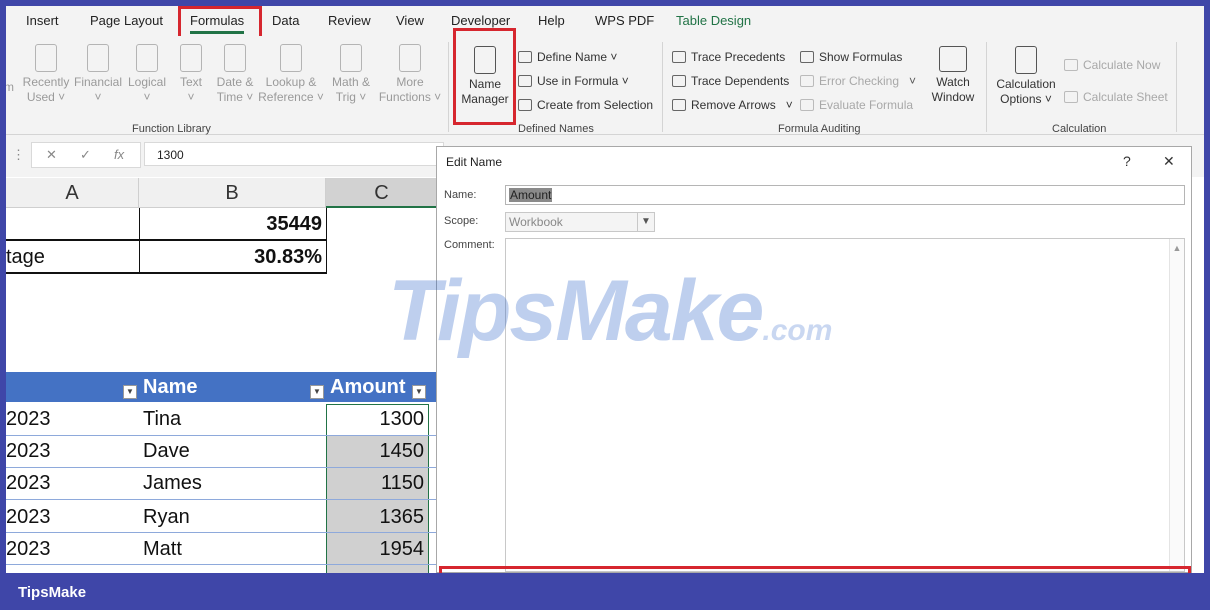  Describe the element at coordinates (953, 75) in the screenshot. I see `watch-window-button: Watch Window` at that location.